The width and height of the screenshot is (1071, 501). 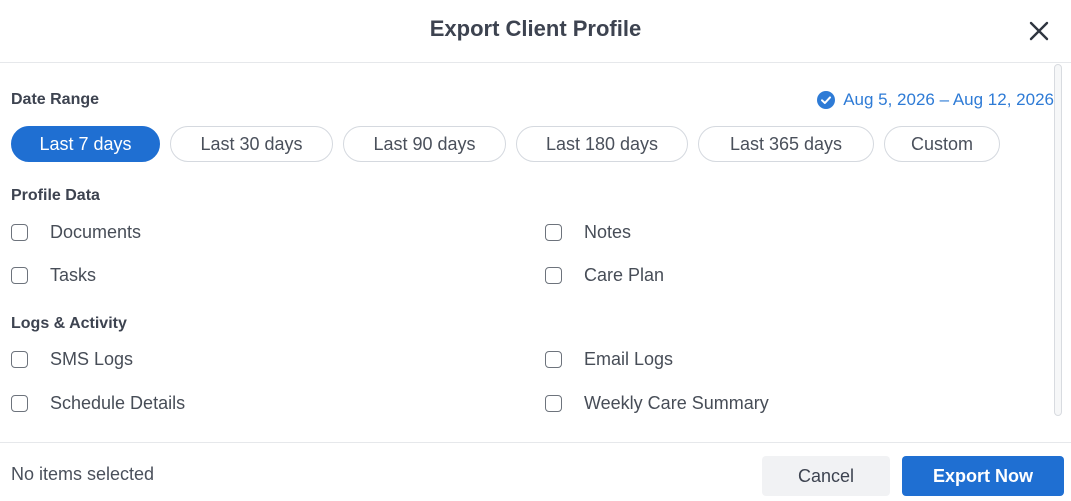 I want to click on selected-date-range: Aug 5, 2026 – Aug 12, 2026, so click(x=935, y=100).